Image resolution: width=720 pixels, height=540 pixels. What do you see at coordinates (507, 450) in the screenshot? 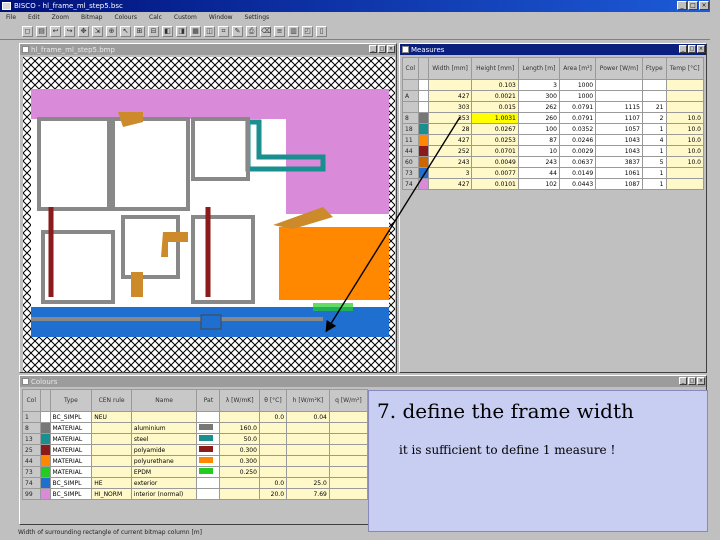
I see `tutorial-note: it is sufficient to define 1 measure !` at bounding box center [507, 450].